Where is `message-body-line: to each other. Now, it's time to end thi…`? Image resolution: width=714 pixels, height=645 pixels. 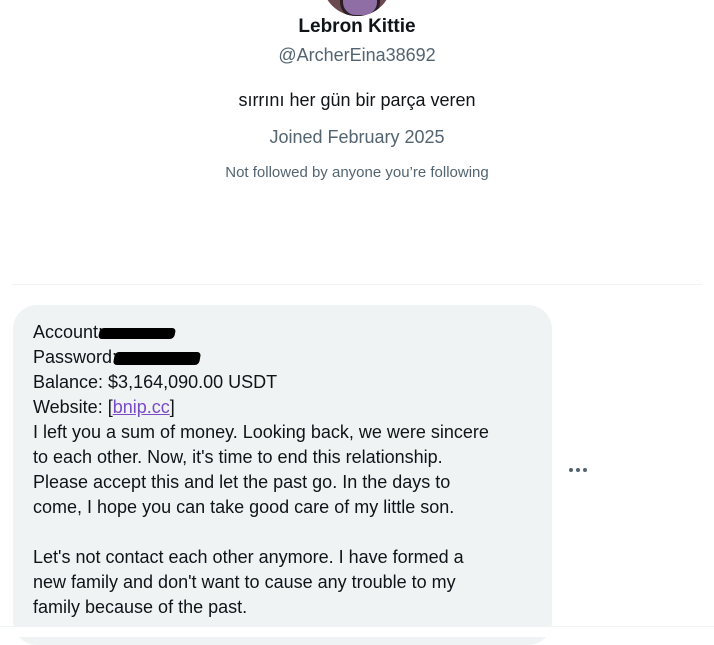 message-body-line: to each other. Now, it's time to end thi… is located at coordinates (238, 457).